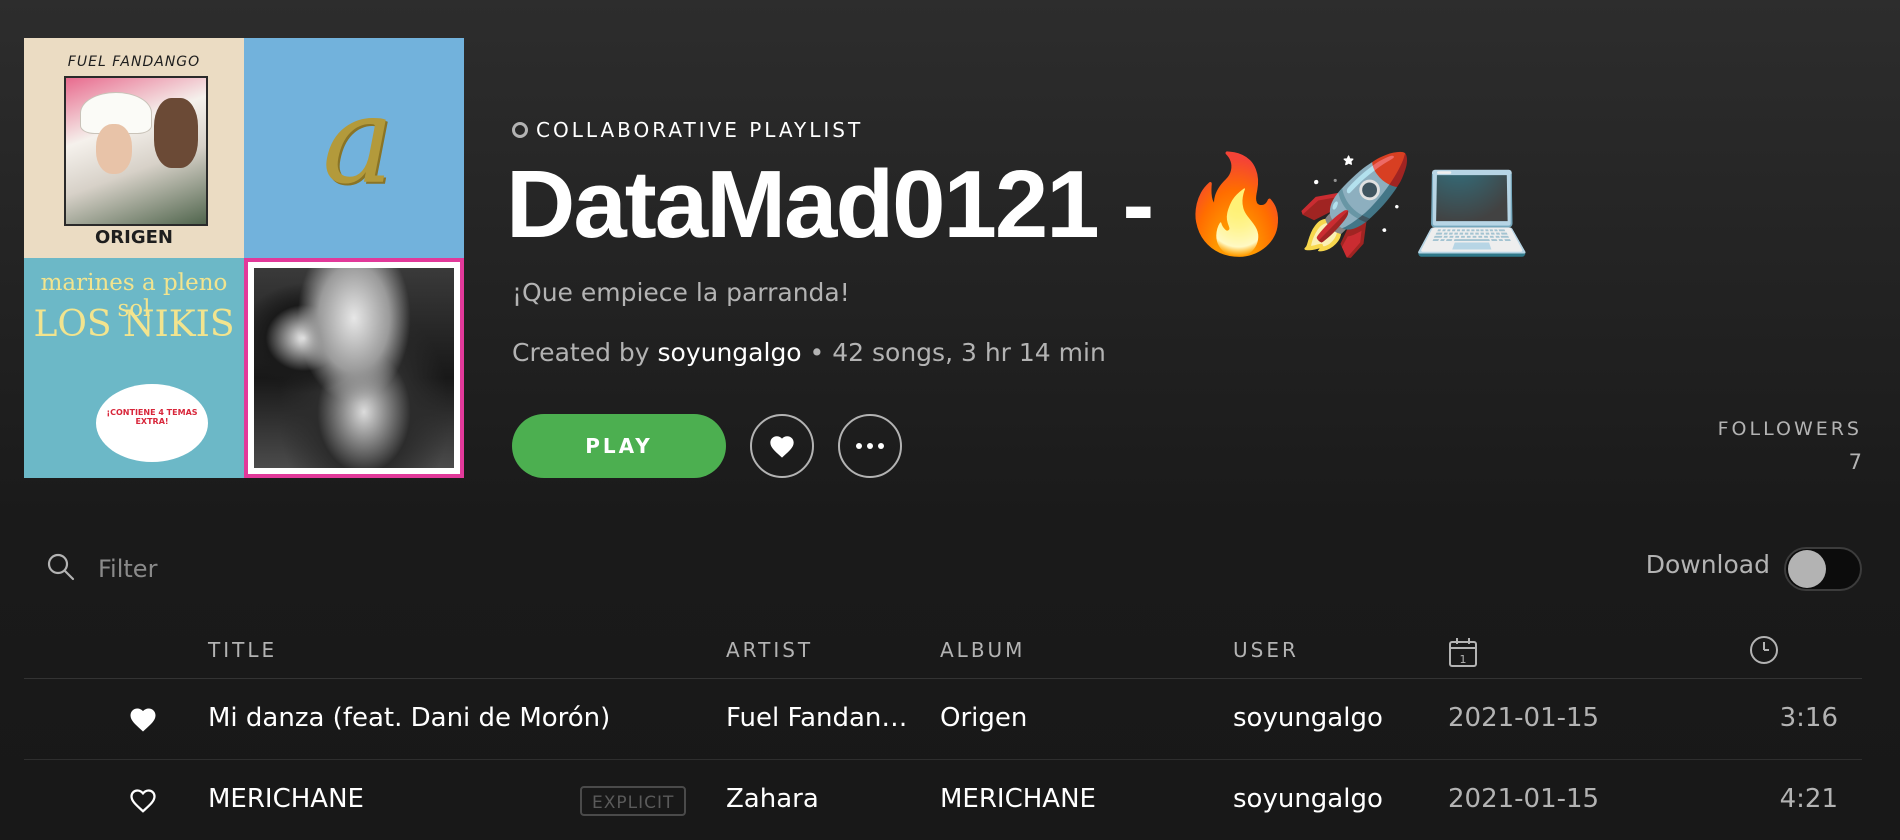 This screenshot has width=1900, height=840. What do you see at coordinates (953, 352) in the screenshot?
I see `playlist-stats: • 42 songs, 3 hr 14 min` at bounding box center [953, 352].